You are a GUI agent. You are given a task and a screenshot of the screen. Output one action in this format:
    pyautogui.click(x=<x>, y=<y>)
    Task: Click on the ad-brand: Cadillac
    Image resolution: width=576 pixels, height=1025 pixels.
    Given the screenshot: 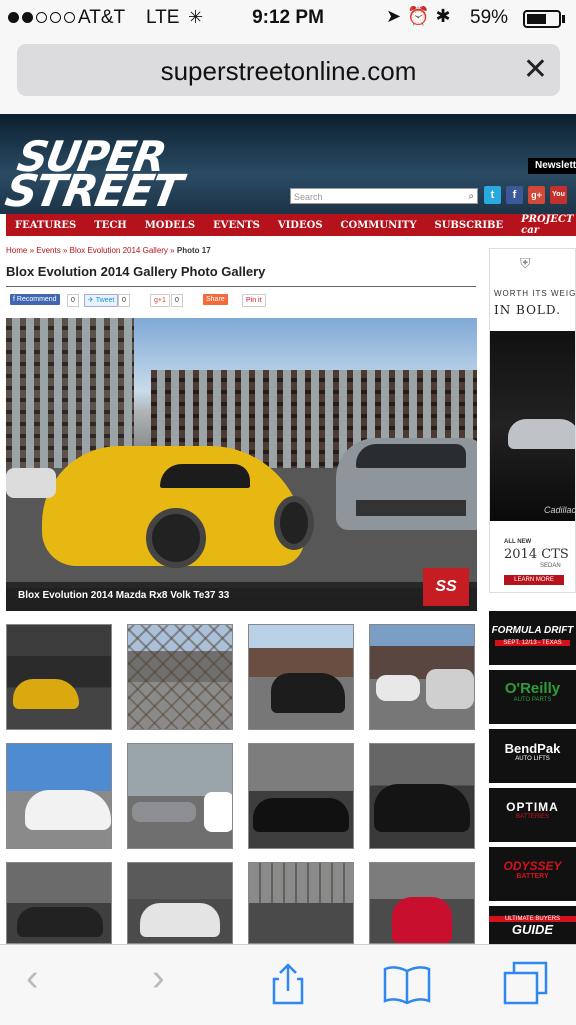 What is the action you would take?
    pyautogui.click(x=560, y=510)
    